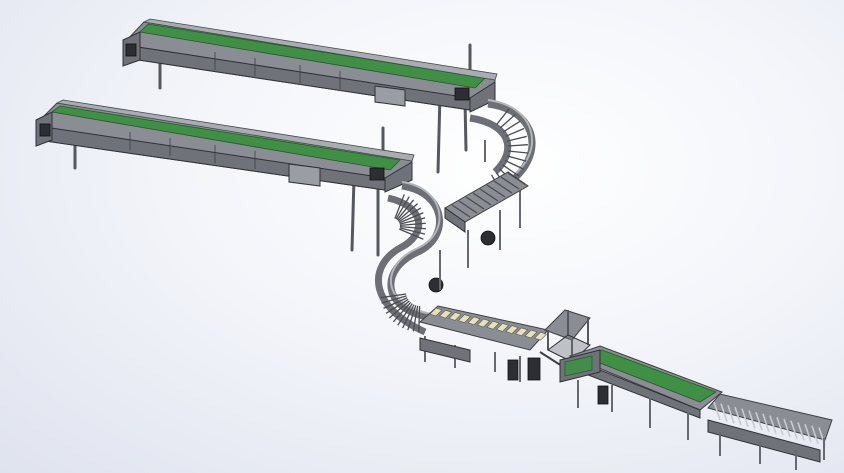  What do you see at coordinates (770, 431) in the screenshot?
I see `end-roller-section` at bounding box center [770, 431].